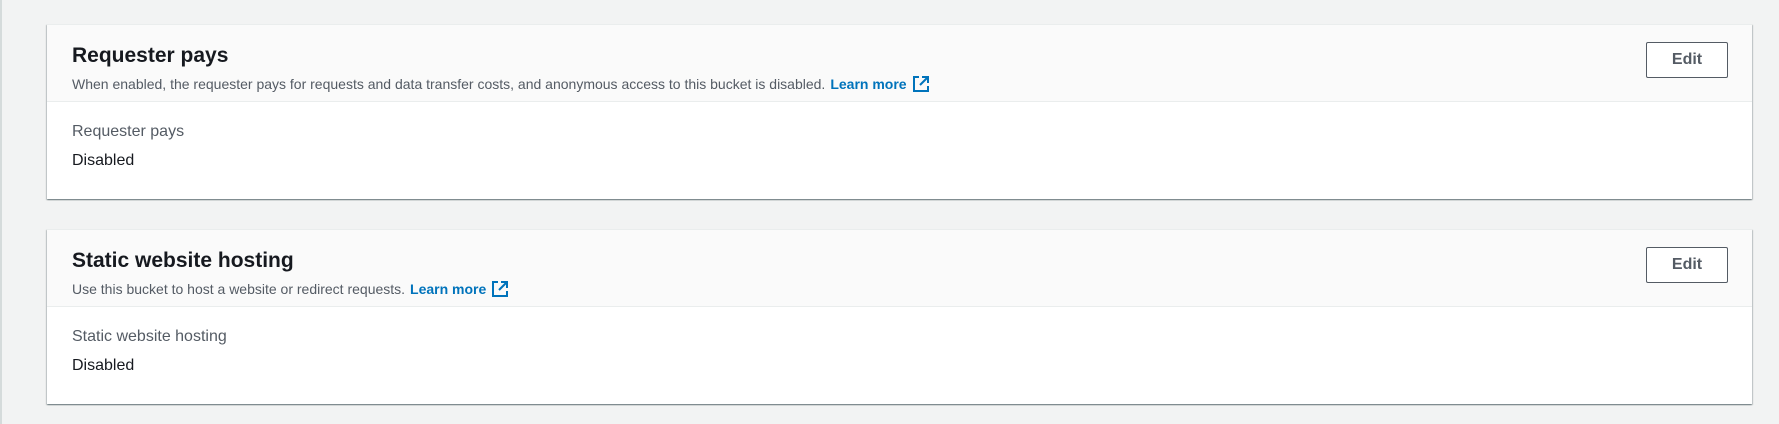 The width and height of the screenshot is (1779, 424). What do you see at coordinates (1687, 60) in the screenshot?
I see `requester-pays-edit-button: Edit` at bounding box center [1687, 60].